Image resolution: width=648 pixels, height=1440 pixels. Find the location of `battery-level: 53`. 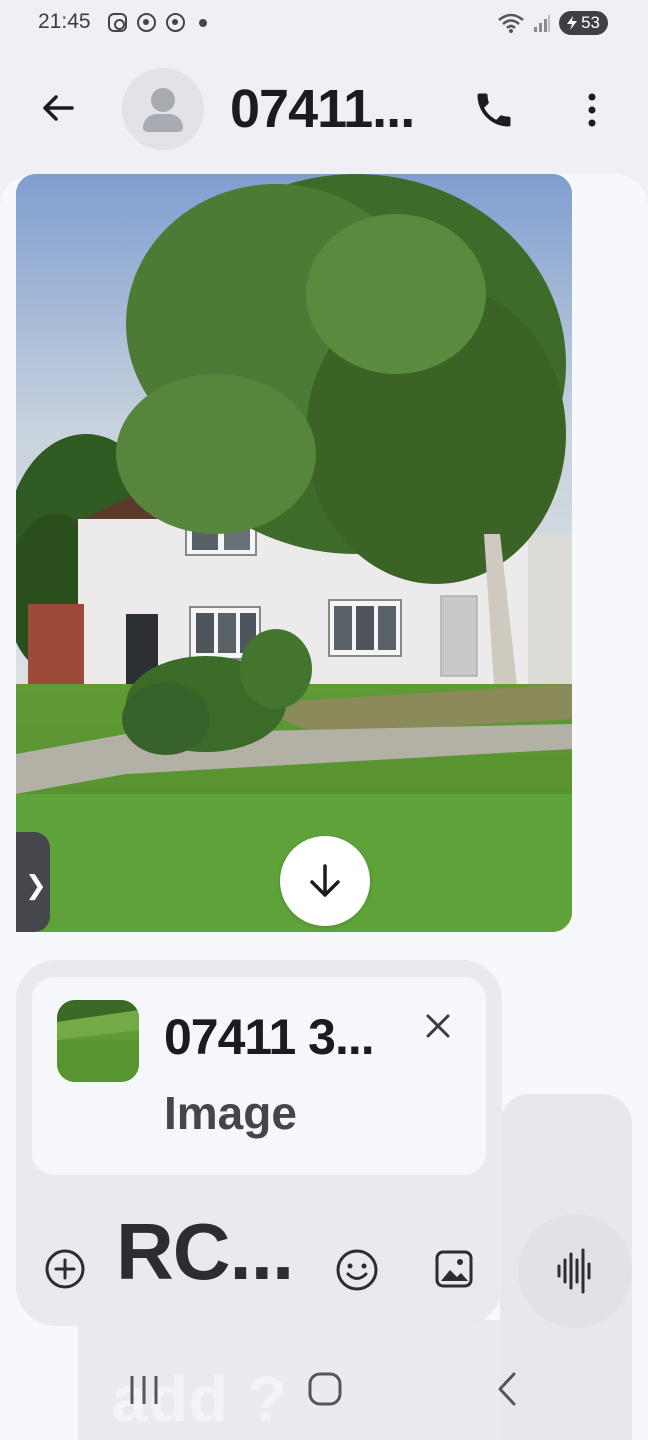

battery-level: 53 is located at coordinates (590, 22).